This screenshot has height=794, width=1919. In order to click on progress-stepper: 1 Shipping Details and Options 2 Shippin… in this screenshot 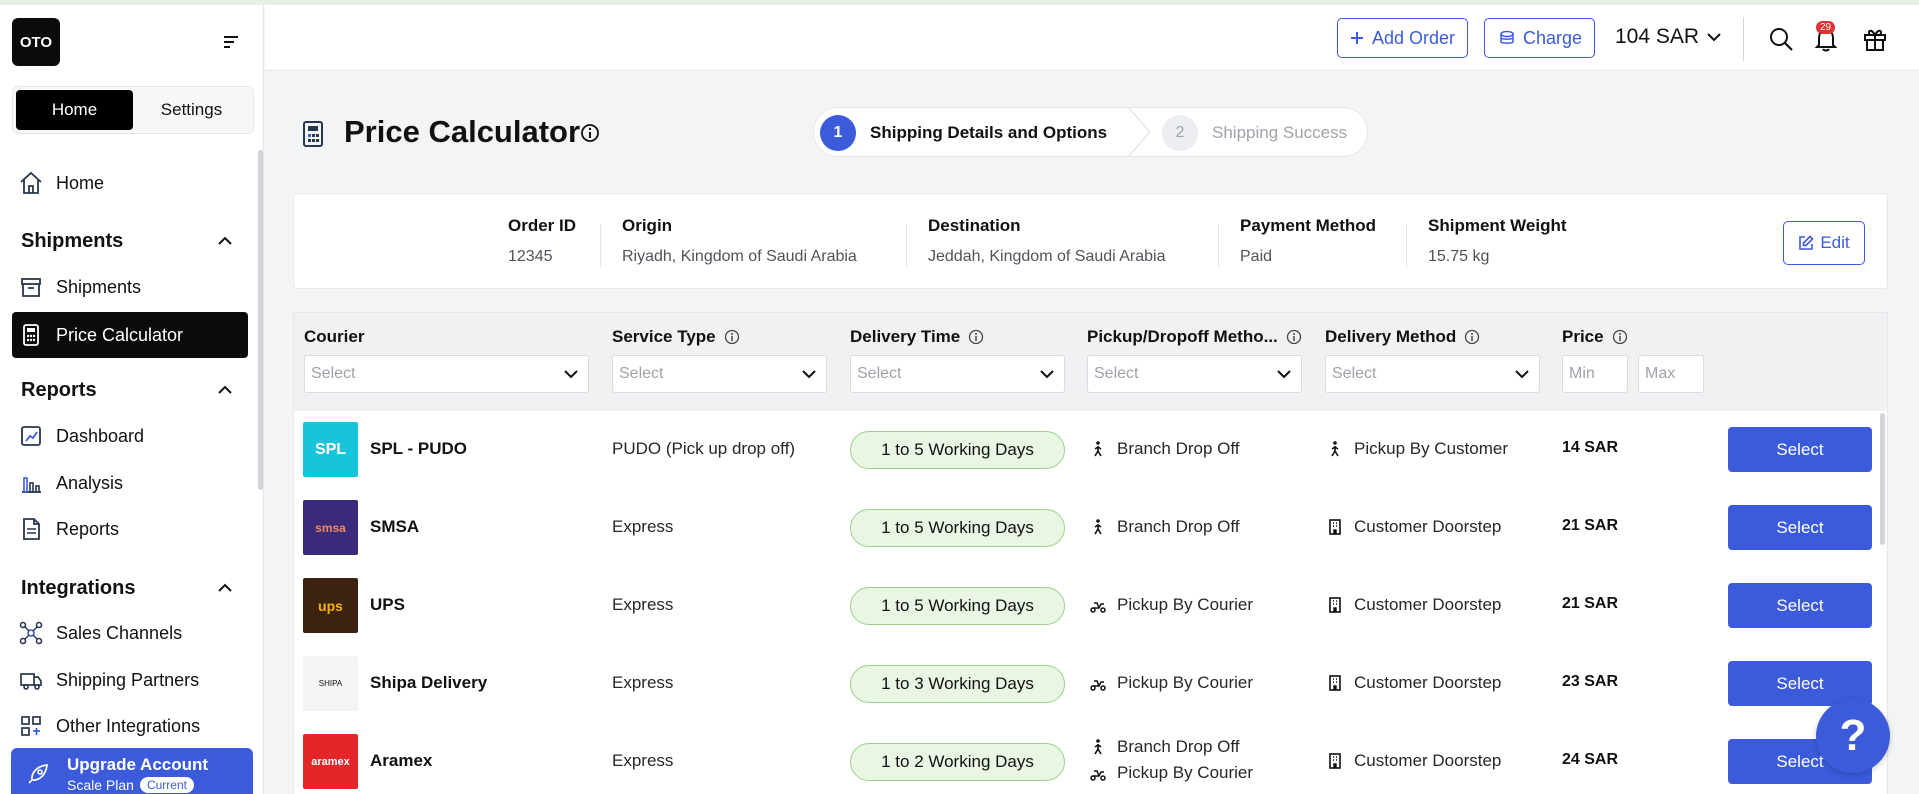, I will do `click(1090, 132)`.